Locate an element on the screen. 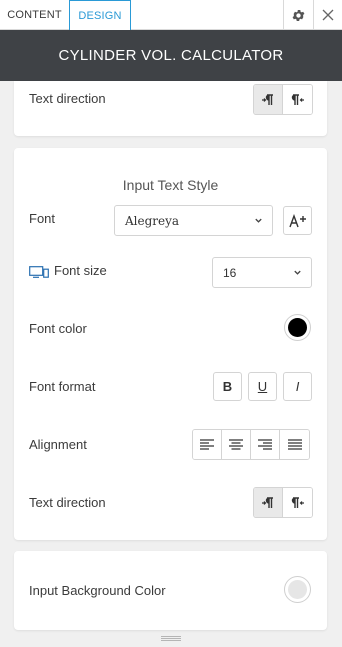 The width and height of the screenshot is (342, 647). align-justify-icon is located at coordinates (294, 444).